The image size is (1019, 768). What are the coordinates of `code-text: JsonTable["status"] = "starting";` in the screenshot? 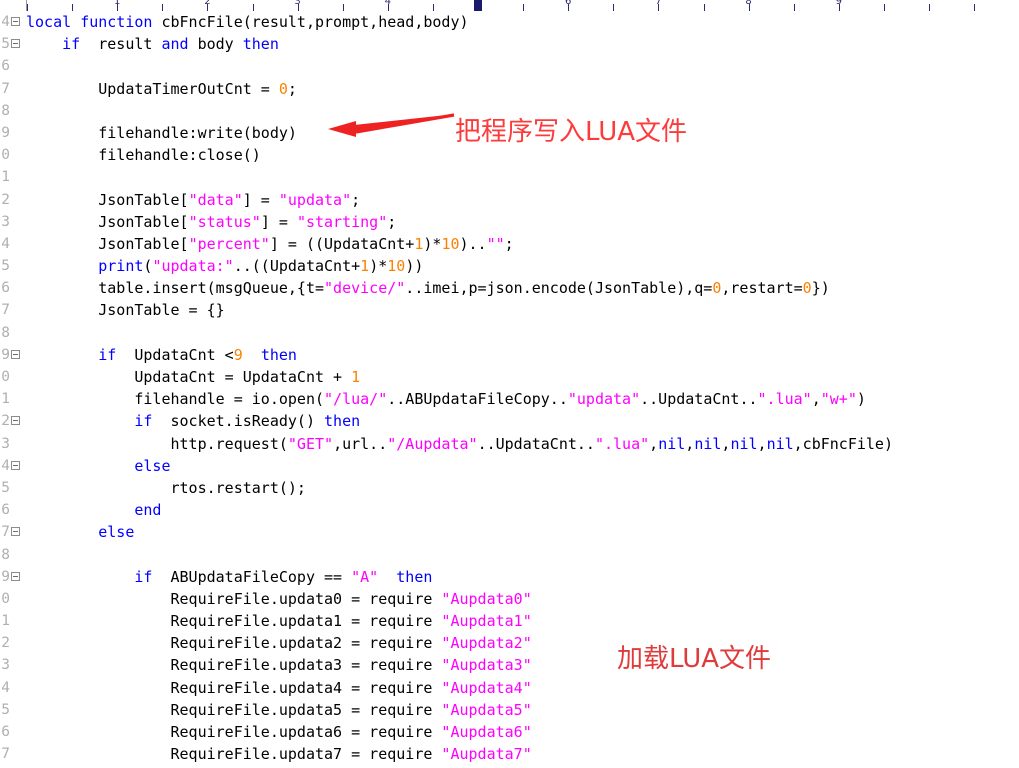 It's located at (211, 221).